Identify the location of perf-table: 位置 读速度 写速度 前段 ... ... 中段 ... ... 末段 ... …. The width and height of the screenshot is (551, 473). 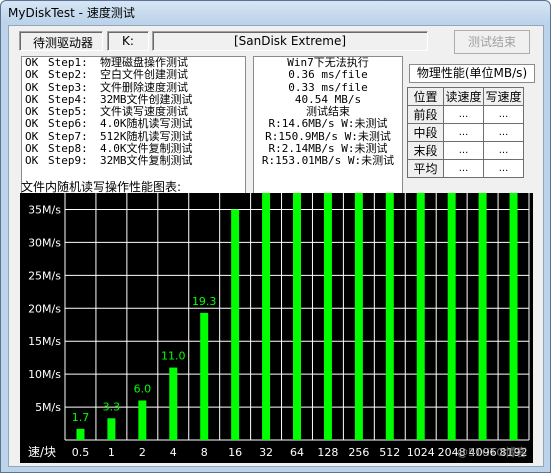
(465, 132).